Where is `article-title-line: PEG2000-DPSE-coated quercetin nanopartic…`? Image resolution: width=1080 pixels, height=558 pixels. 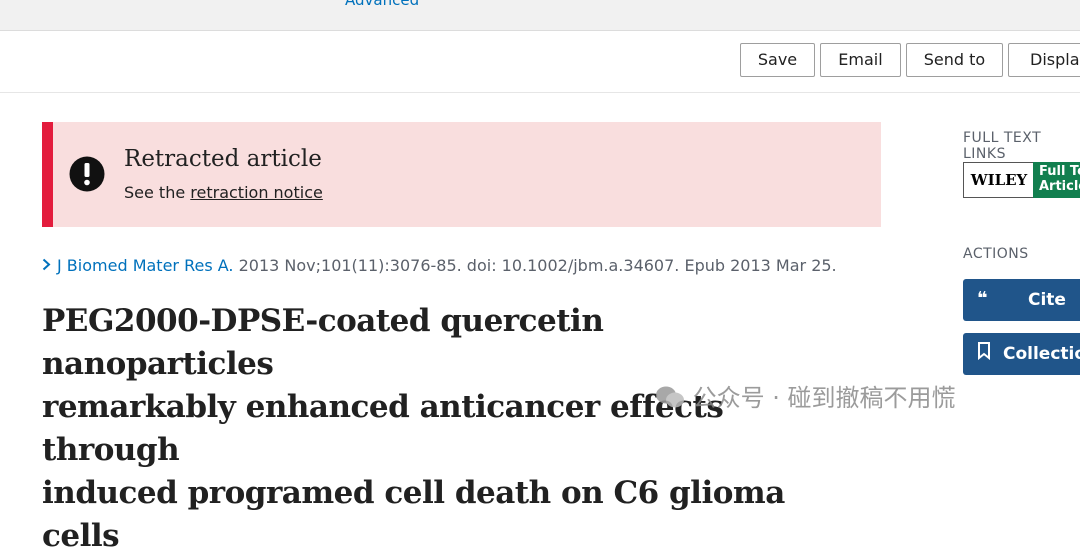 article-title-line: PEG2000-DPSE-coated quercetin nanopartic… is located at coordinates (323, 342).